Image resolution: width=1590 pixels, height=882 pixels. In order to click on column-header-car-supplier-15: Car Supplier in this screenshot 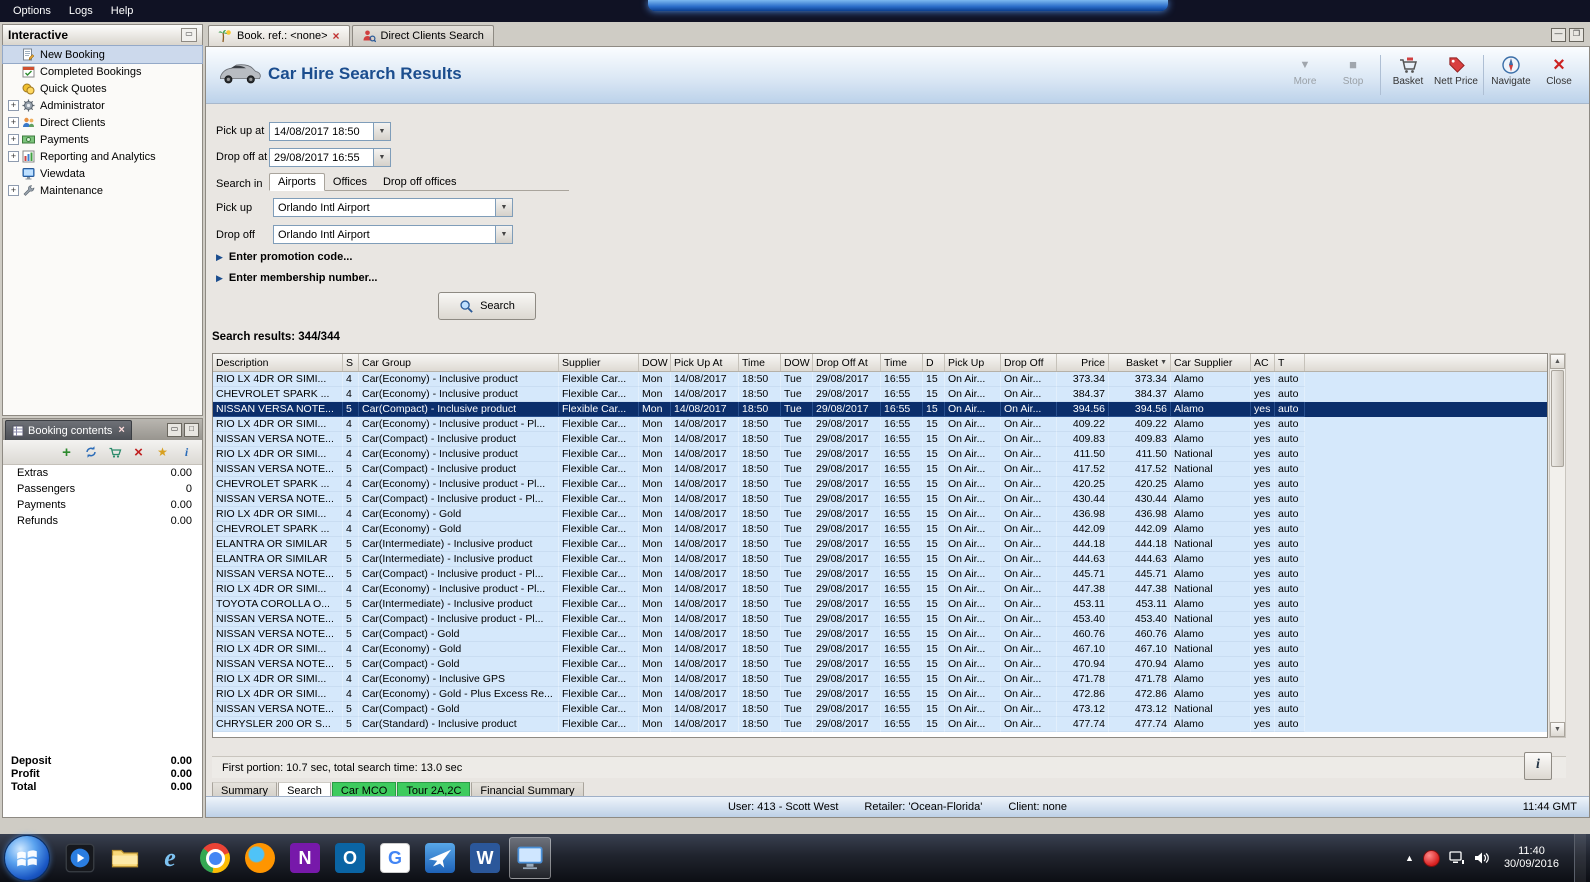, I will do `click(1211, 362)`.